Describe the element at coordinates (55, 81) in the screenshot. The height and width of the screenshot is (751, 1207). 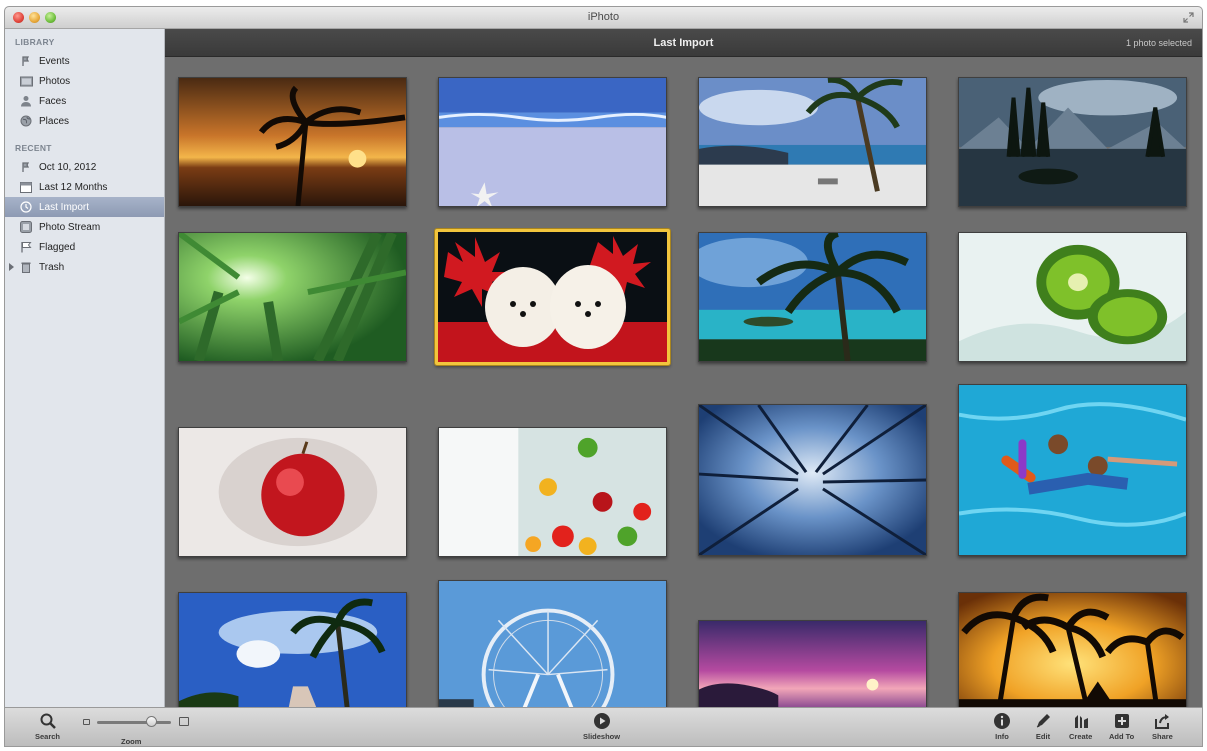
I see `sidebar-item-label: Photos` at that location.